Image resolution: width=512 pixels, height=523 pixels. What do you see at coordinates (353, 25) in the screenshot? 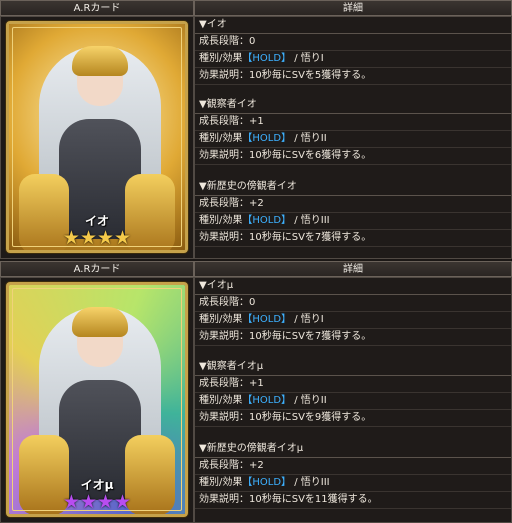
I see `detail-title: ▼イオ` at bounding box center [353, 25].